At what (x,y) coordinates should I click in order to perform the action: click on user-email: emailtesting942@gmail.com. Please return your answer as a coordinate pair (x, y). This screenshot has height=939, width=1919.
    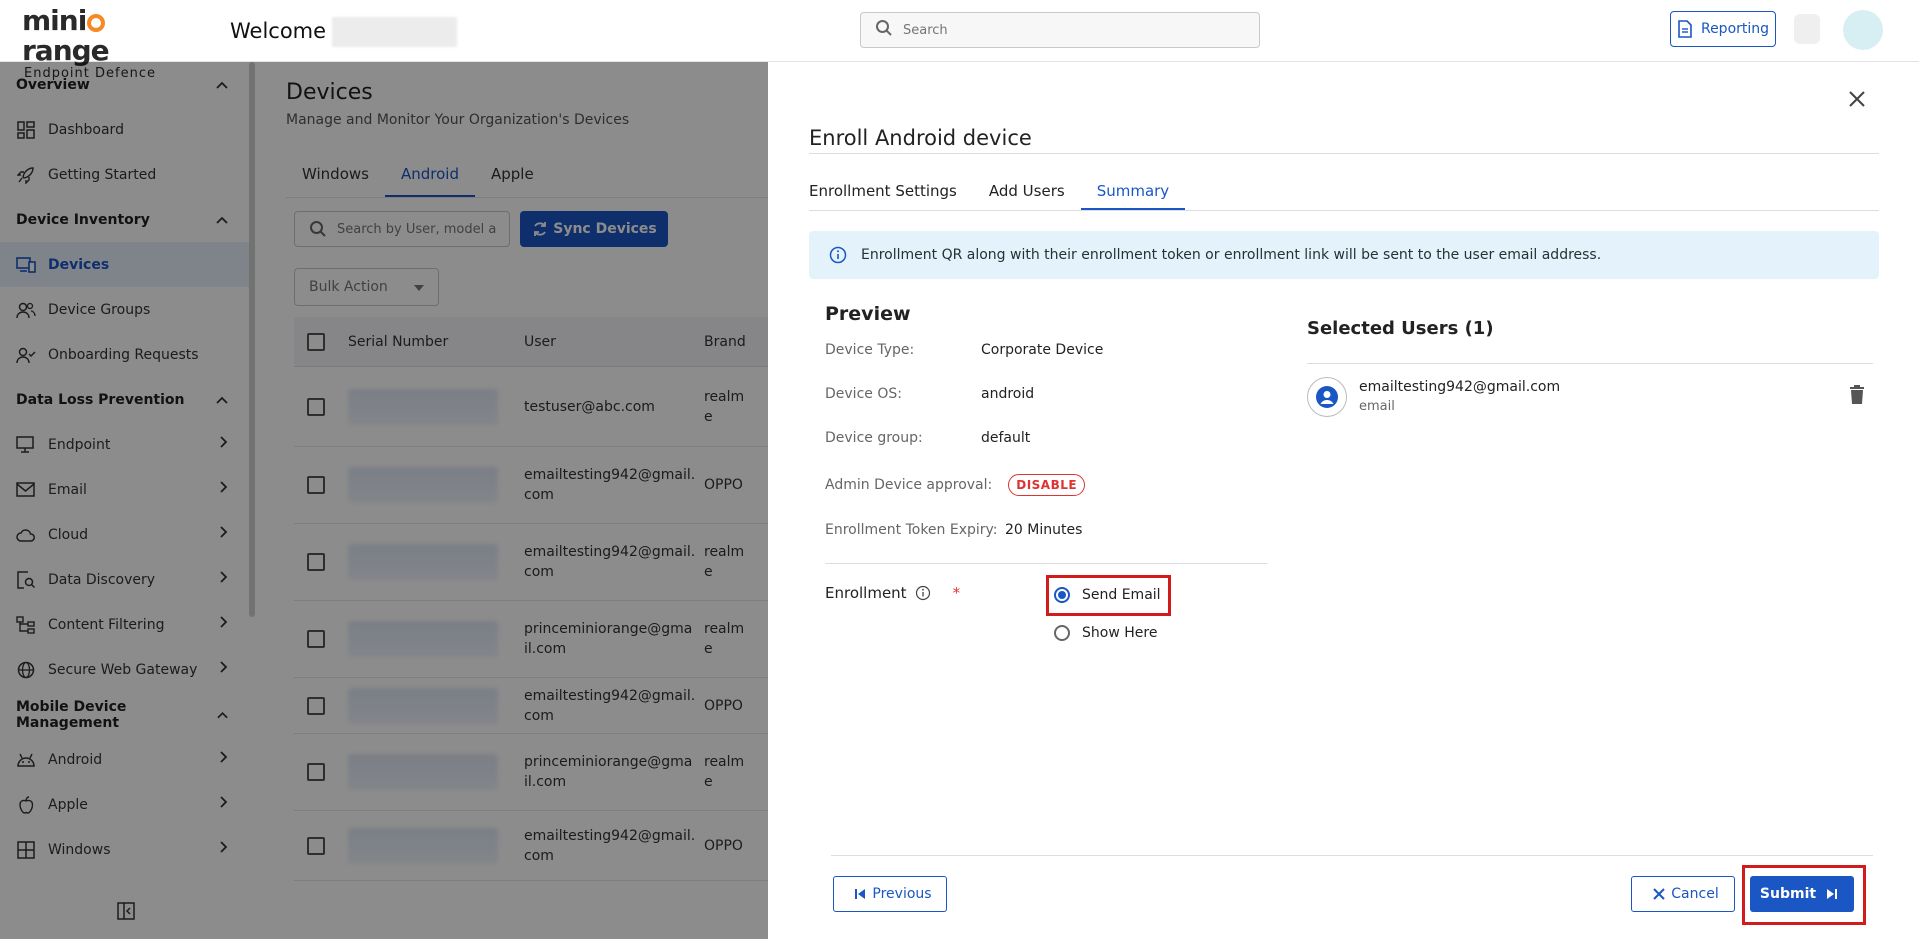
    Looking at the image, I should click on (1460, 387).